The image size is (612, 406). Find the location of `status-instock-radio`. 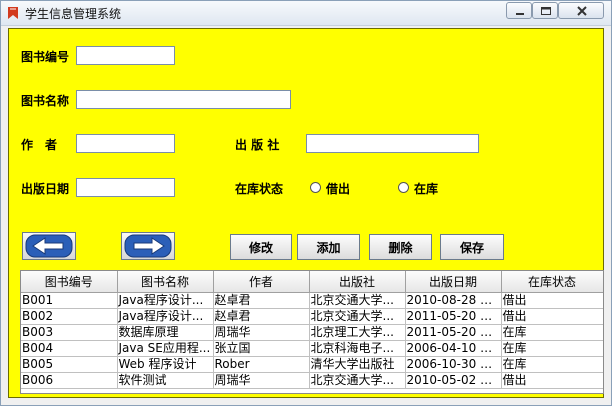

status-instock-radio is located at coordinates (403, 187).